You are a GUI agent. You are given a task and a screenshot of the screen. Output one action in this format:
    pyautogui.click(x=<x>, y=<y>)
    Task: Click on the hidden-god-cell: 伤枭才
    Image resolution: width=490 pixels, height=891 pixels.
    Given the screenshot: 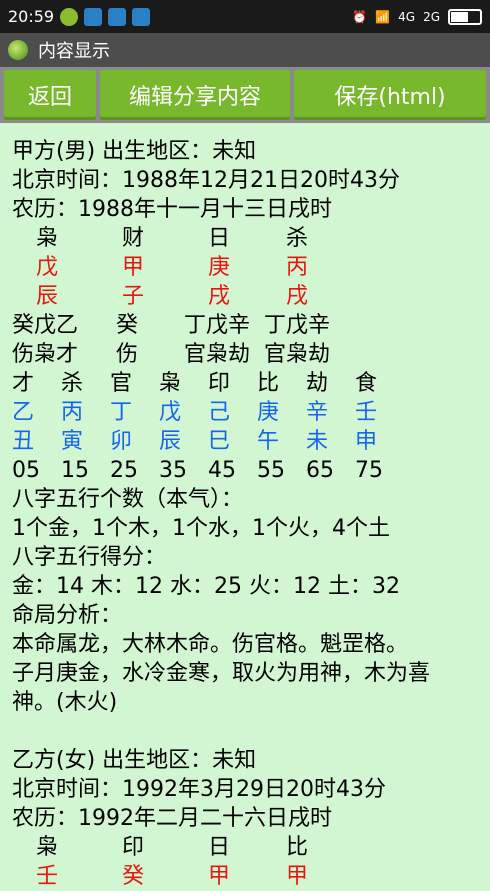 What is the action you would take?
    pyautogui.click(x=45, y=354)
    